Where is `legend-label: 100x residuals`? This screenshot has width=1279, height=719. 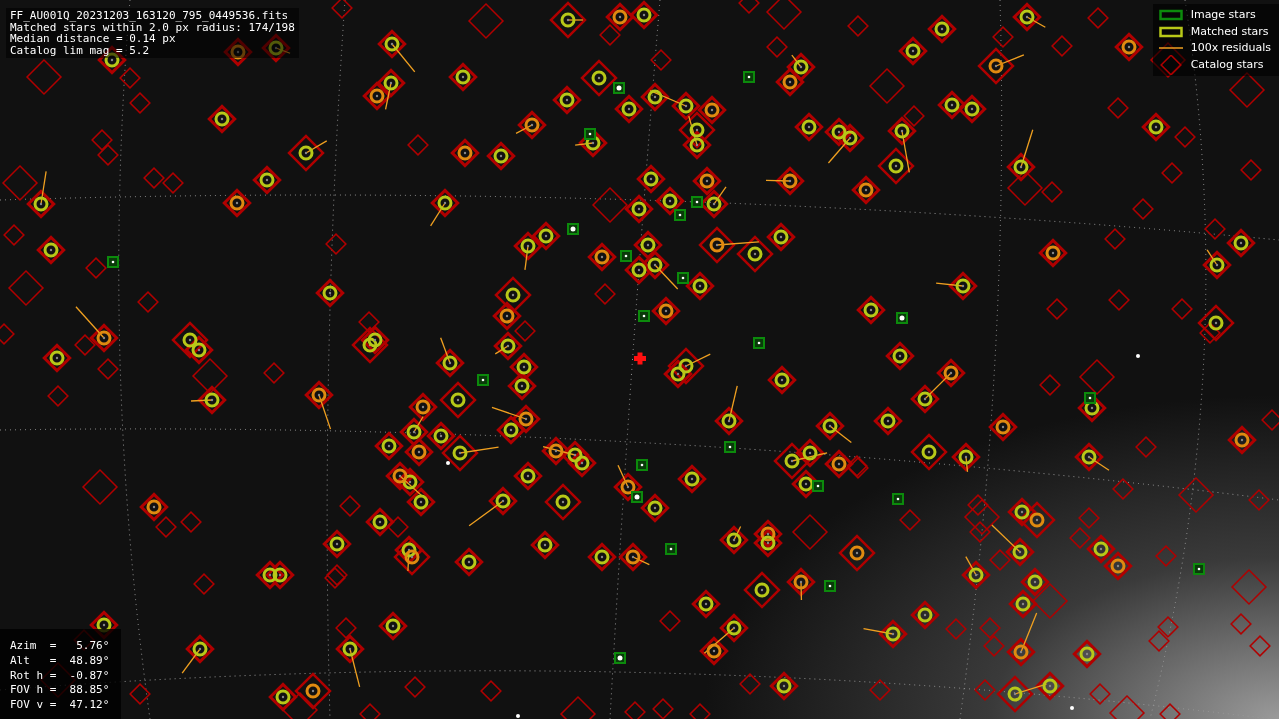
legend-label: 100x residuals is located at coordinates (1230, 48).